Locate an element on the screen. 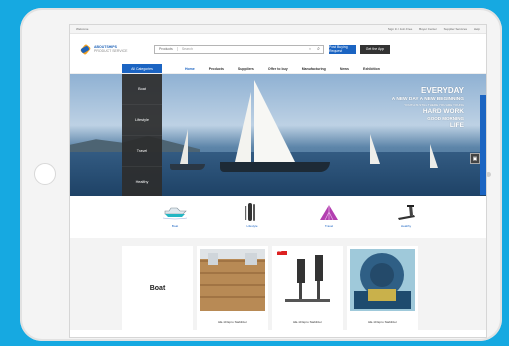  search-bar: Products Search × ⌕ is located at coordinates (239, 49).